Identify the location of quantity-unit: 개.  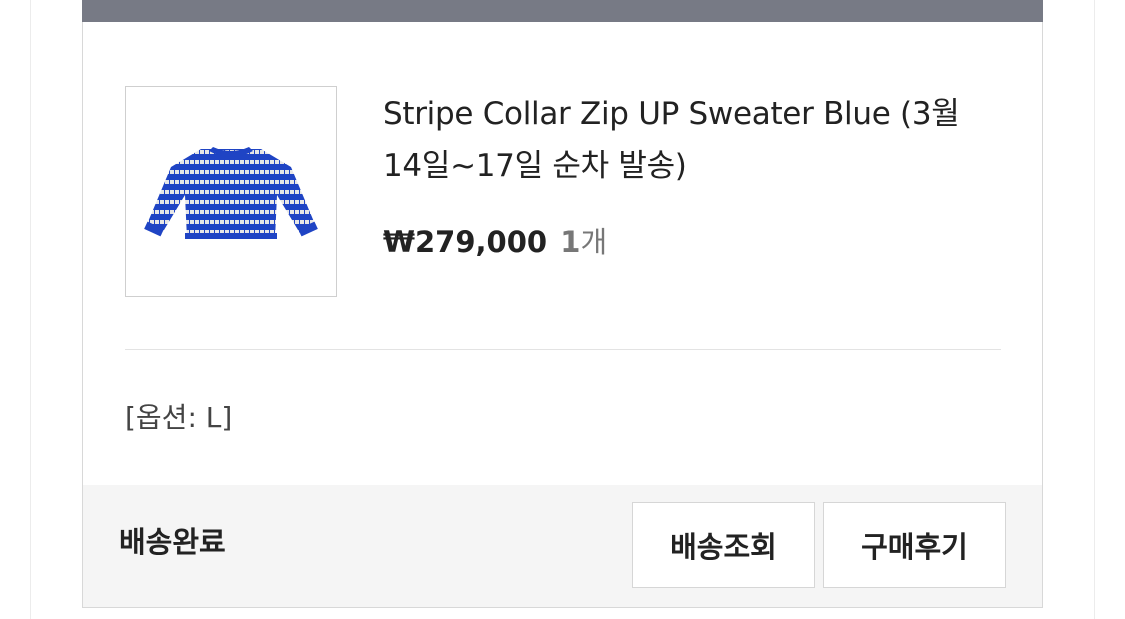
(594, 242).